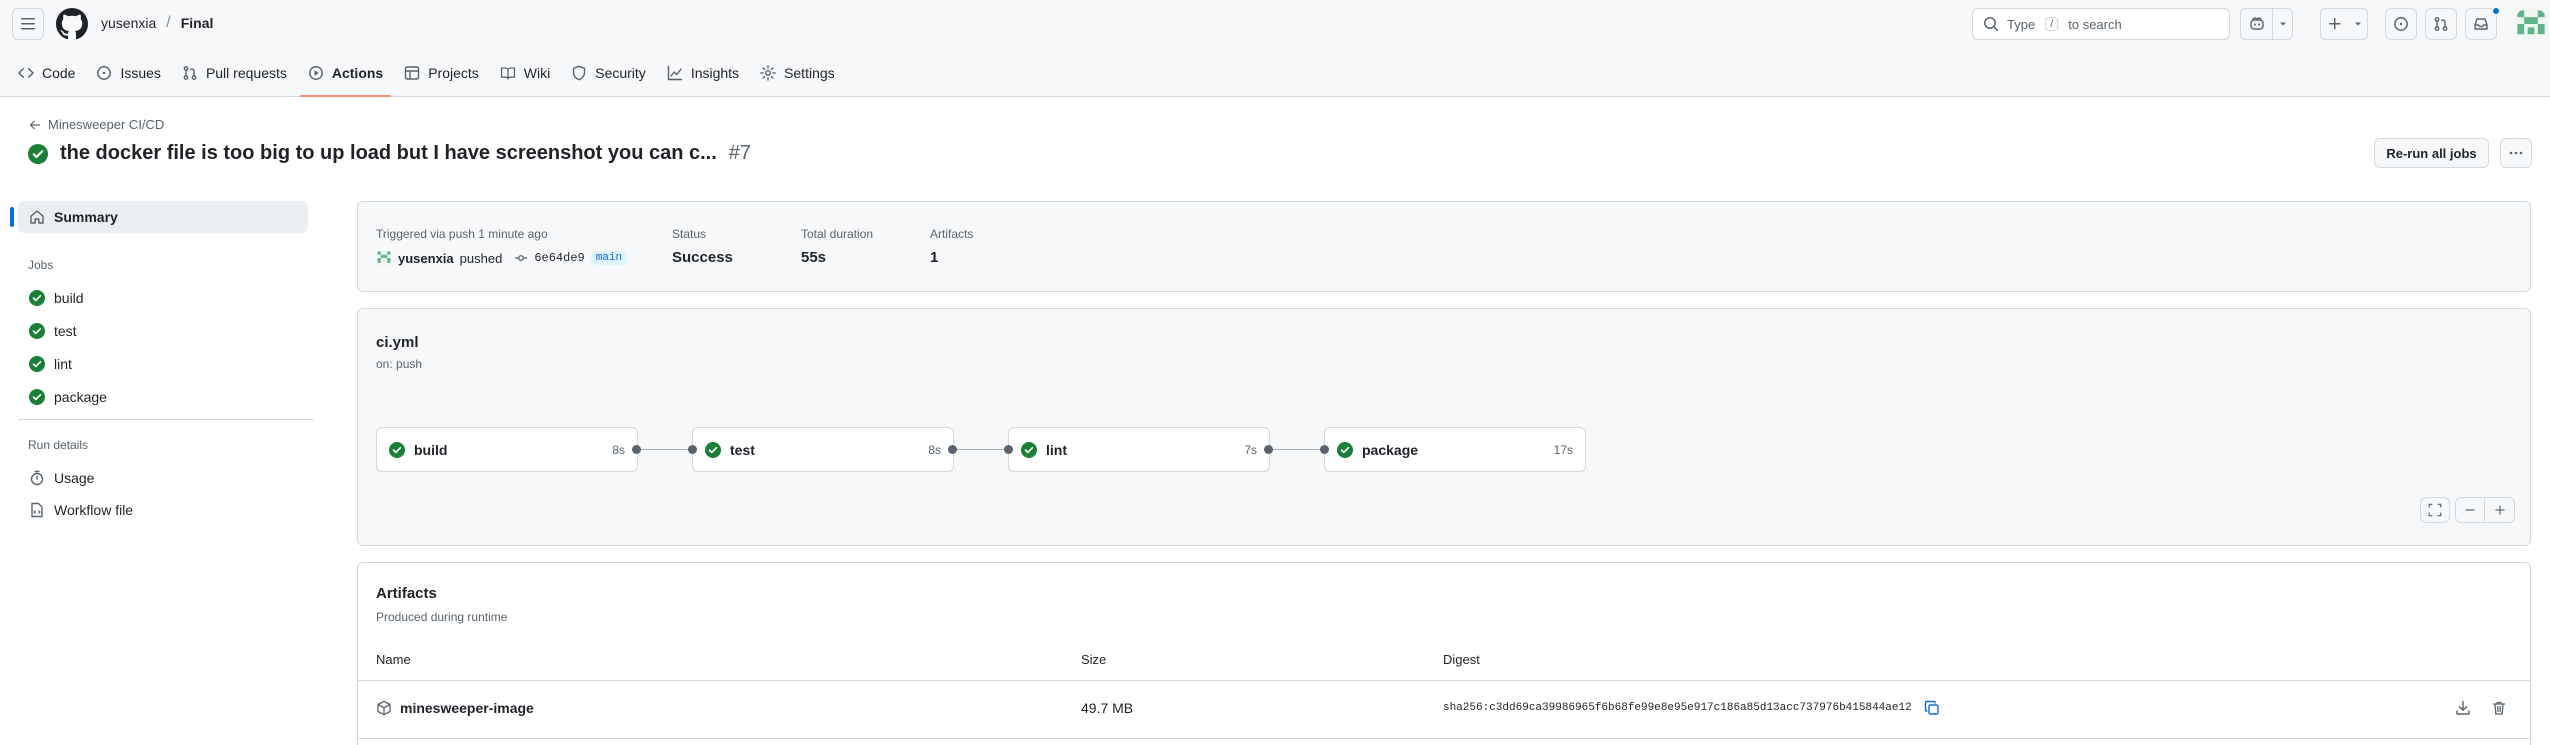  What do you see at coordinates (934, 257) in the screenshot?
I see `artifacts-count-value: 1` at bounding box center [934, 257].